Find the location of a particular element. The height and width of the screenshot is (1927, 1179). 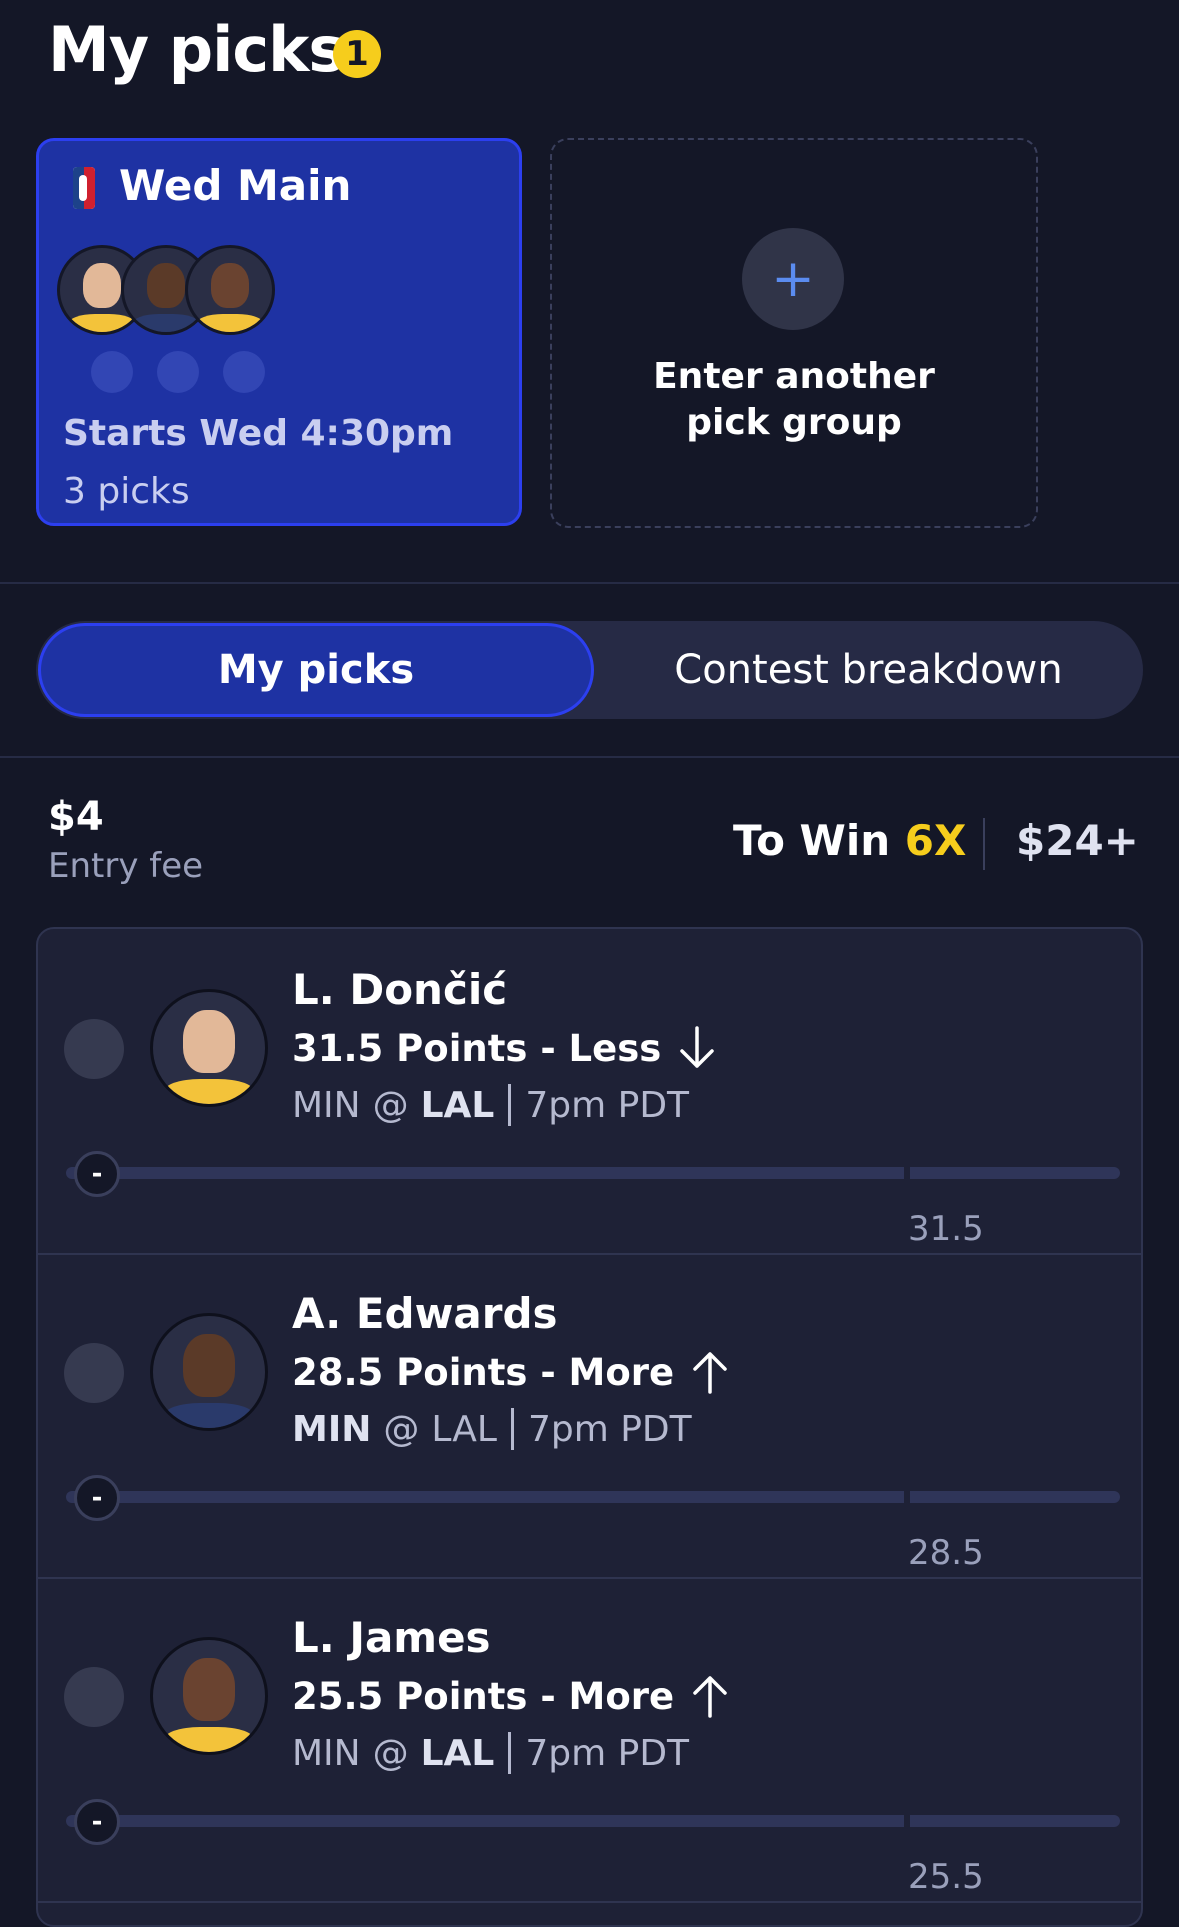

picks-count: 3 picks is located at coordinates (126, 491).